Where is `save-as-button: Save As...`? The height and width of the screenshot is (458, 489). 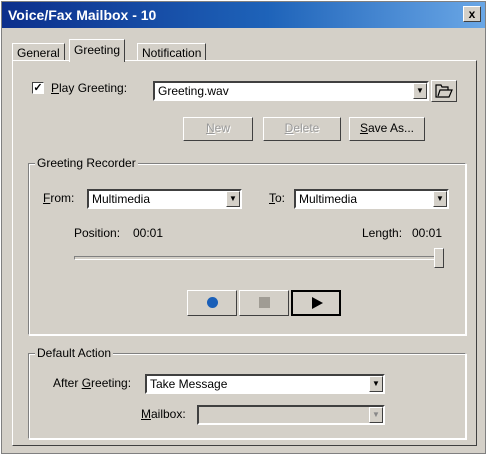 save-as-button: Save As... is located at coordinates (387, 129).